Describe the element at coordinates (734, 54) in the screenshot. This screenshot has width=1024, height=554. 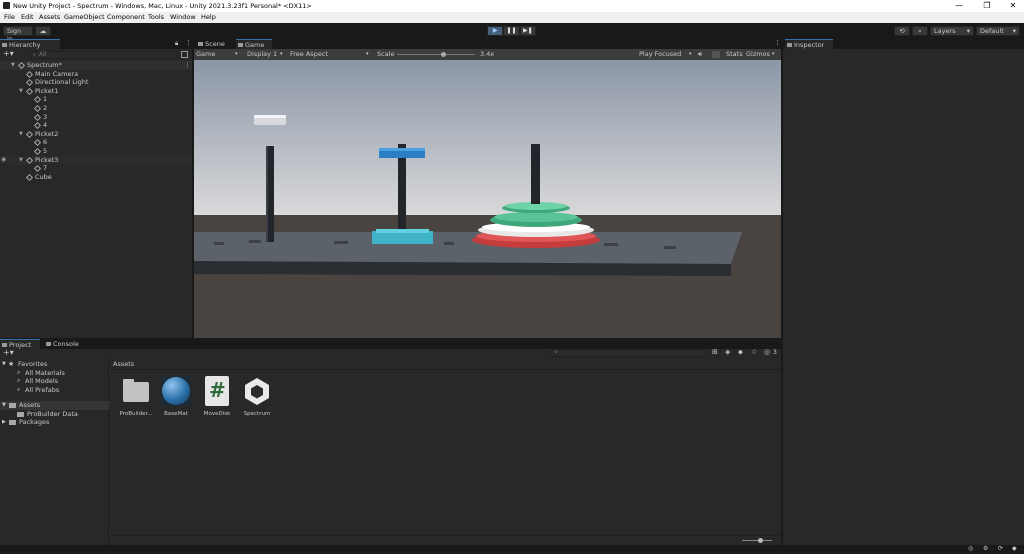
I see `stats-button: Stats` at that location.